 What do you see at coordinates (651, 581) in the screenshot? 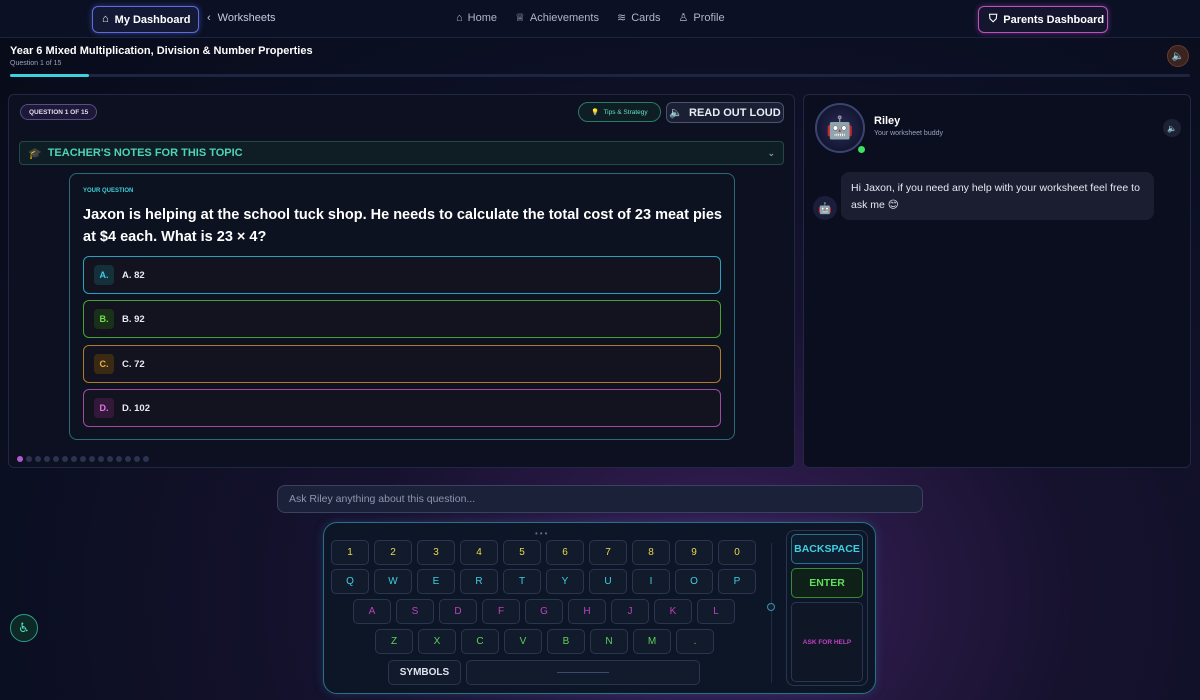
I see `key-i: I` at bounding box center [651, 581].